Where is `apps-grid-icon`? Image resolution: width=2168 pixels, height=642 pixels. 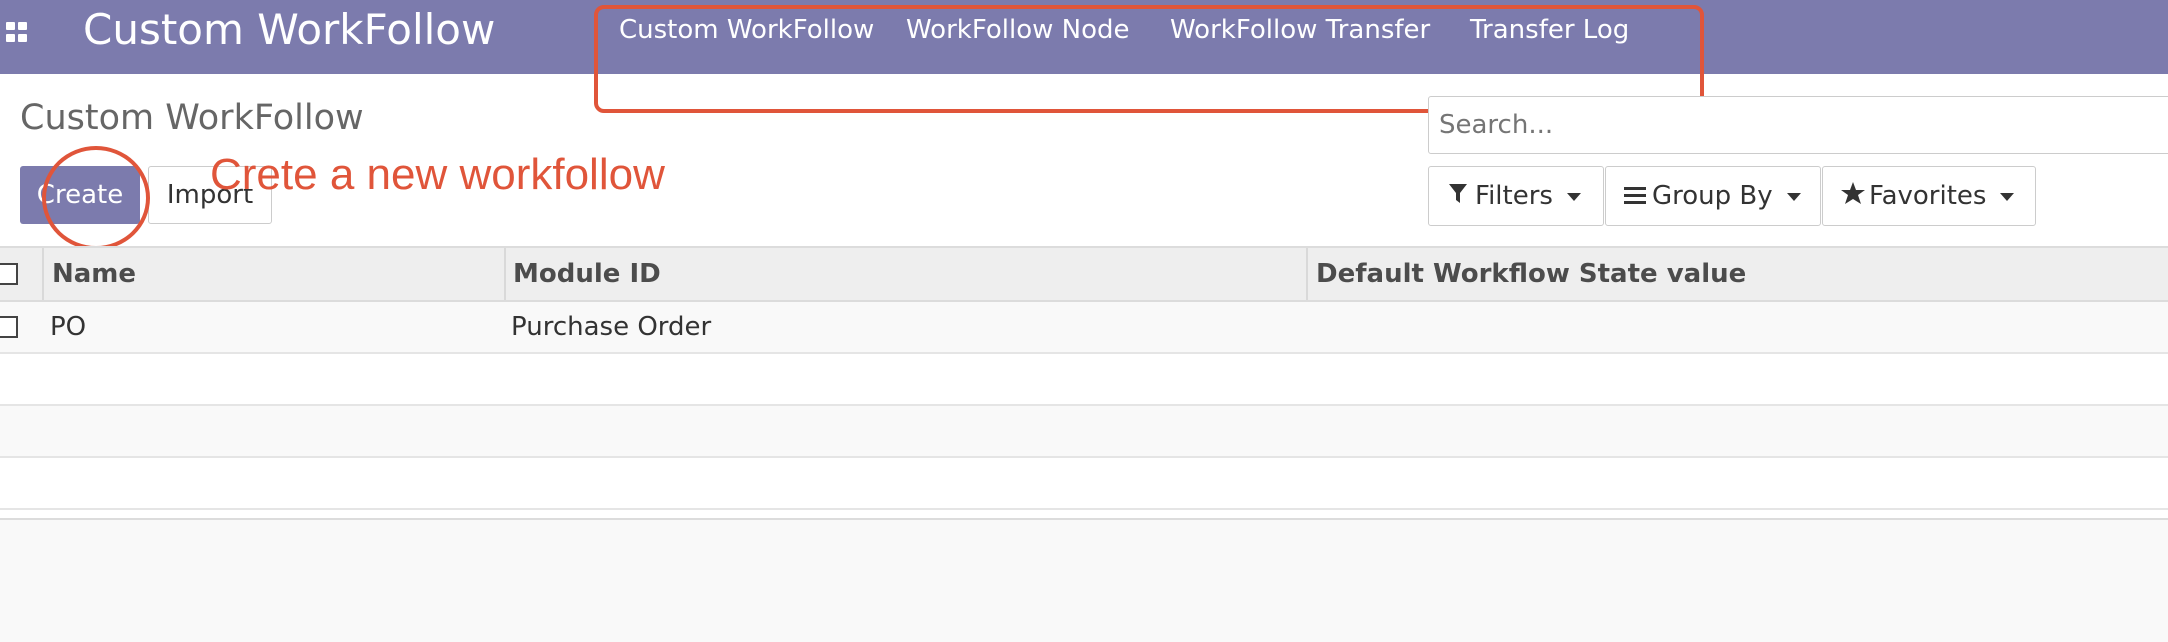
apps-grid-icon is located at coordinates (18, 32).